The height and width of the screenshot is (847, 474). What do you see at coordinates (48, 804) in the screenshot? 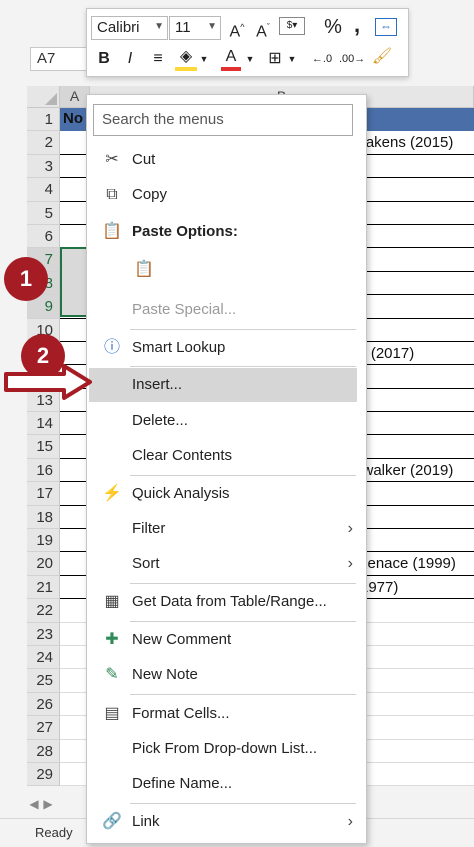
I see `next-sheet-icon: ▶` at bounding box center [48, 804].